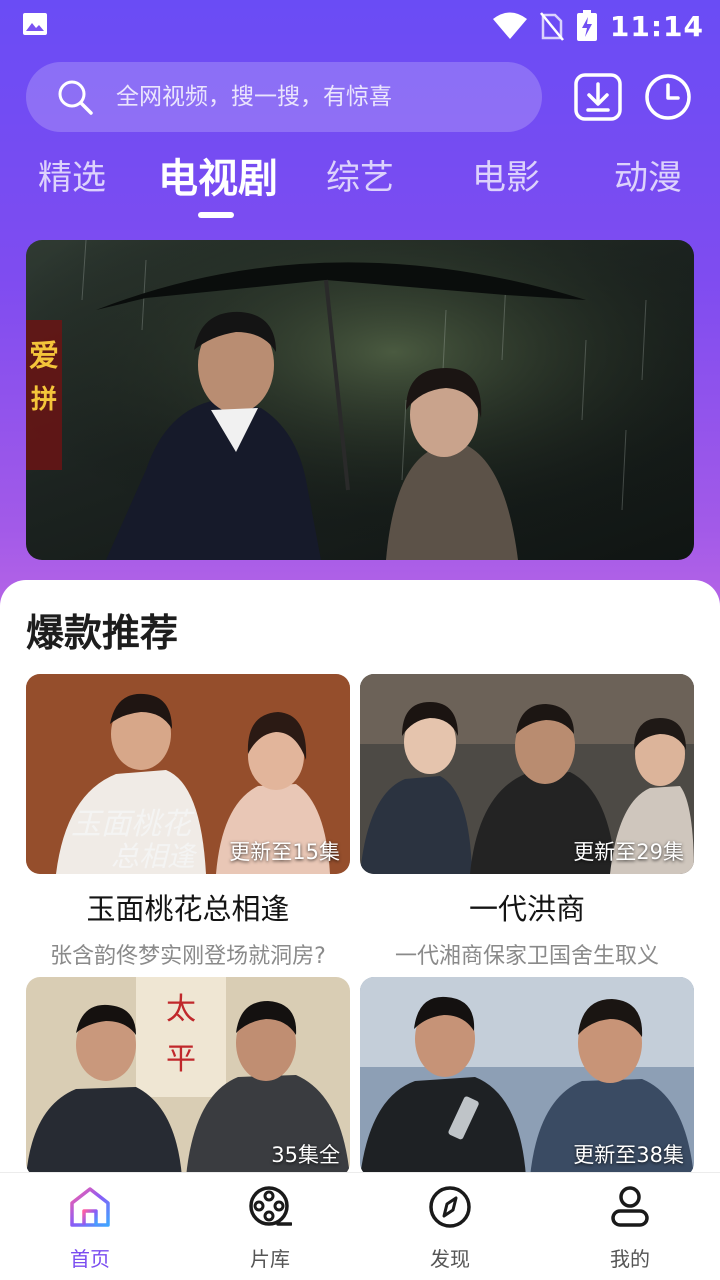 This screenshot has height=1280, width=720. What do you see at coordinates (306, 97) in the screenshot?
I see `search-input` at bounding box center [306, 97].